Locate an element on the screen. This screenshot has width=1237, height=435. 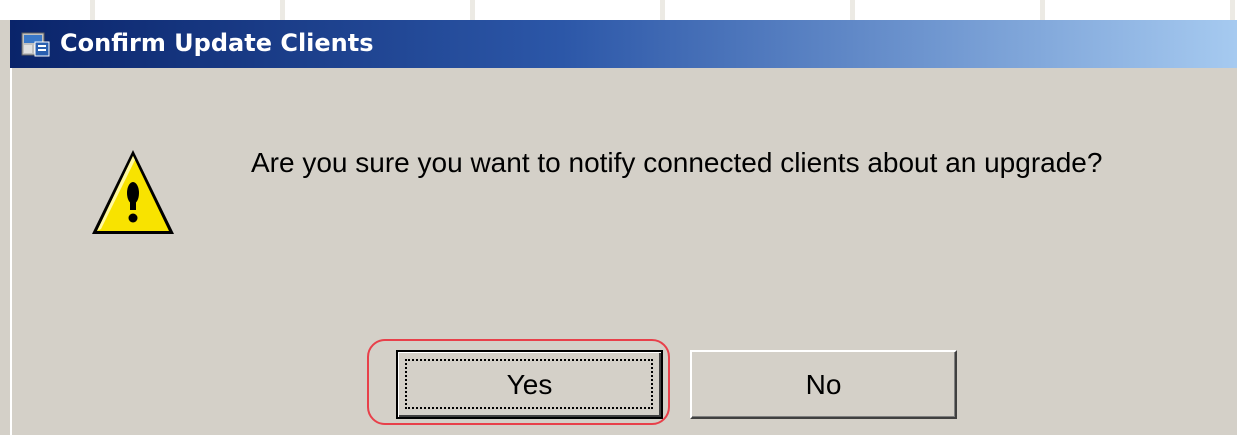
title-bar: Confirm Update Clients is located at coordinates (623, 44).